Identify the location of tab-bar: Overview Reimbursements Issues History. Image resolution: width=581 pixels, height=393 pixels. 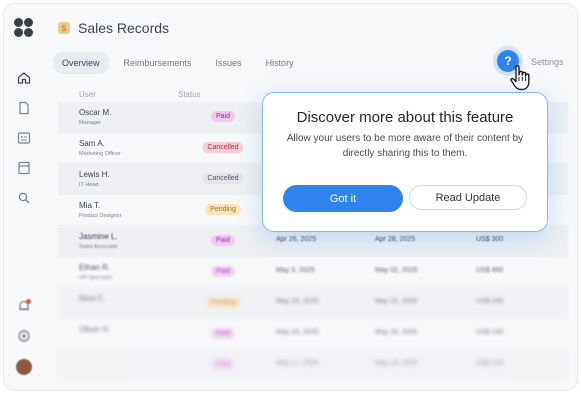
(178, 63).